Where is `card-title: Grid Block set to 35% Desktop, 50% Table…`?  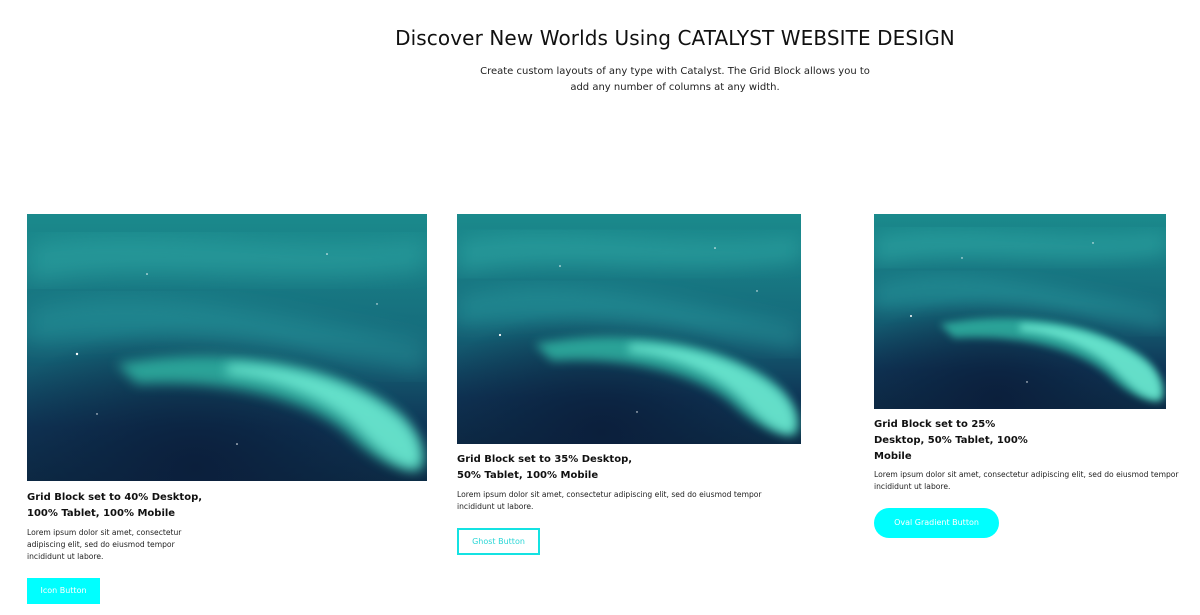 card-title: Grid Block set to 35% Desktop, 50% Table… is located at coordinates (545, 467).